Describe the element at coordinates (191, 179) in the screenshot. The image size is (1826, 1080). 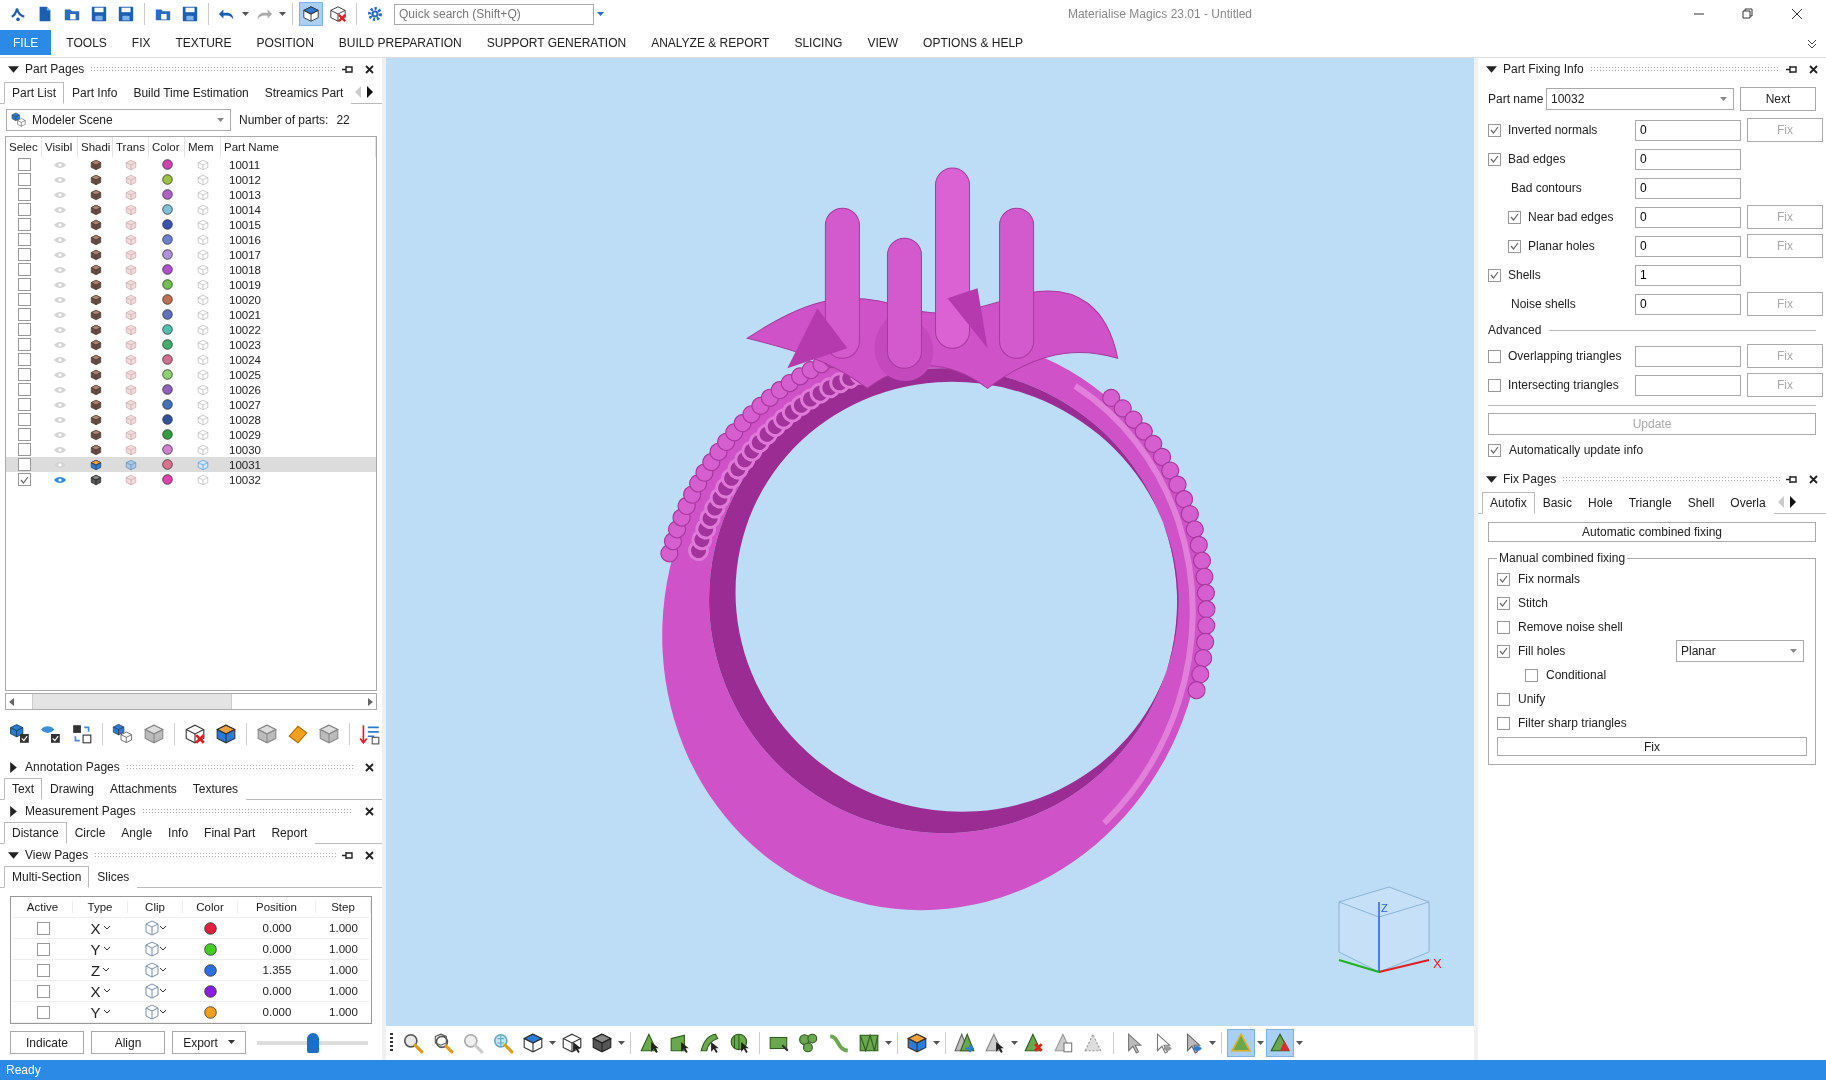
I see `part-row: 10012` at that location.